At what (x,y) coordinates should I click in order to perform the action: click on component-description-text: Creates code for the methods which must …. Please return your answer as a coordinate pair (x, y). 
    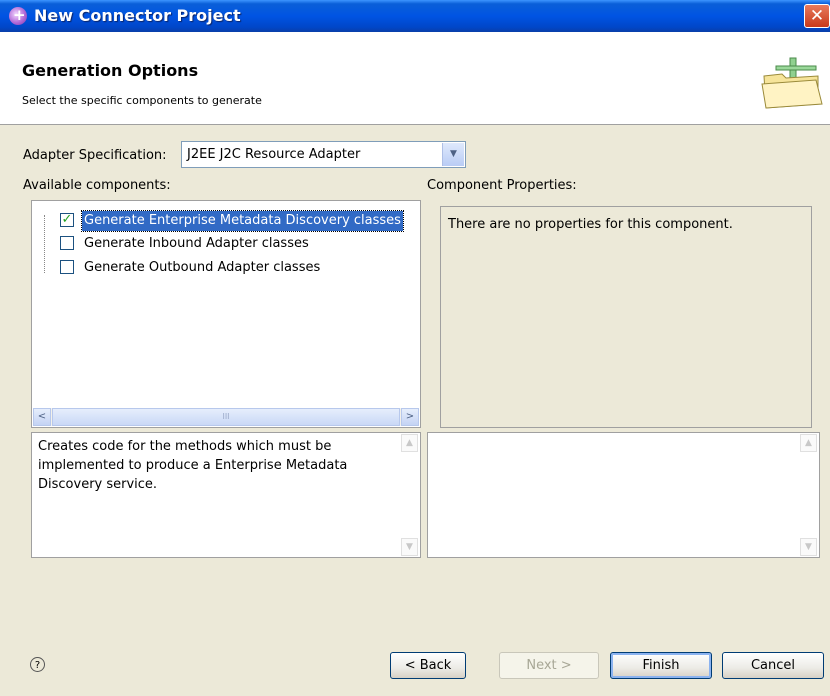
    Looking at the image, I should click on (193, 465).